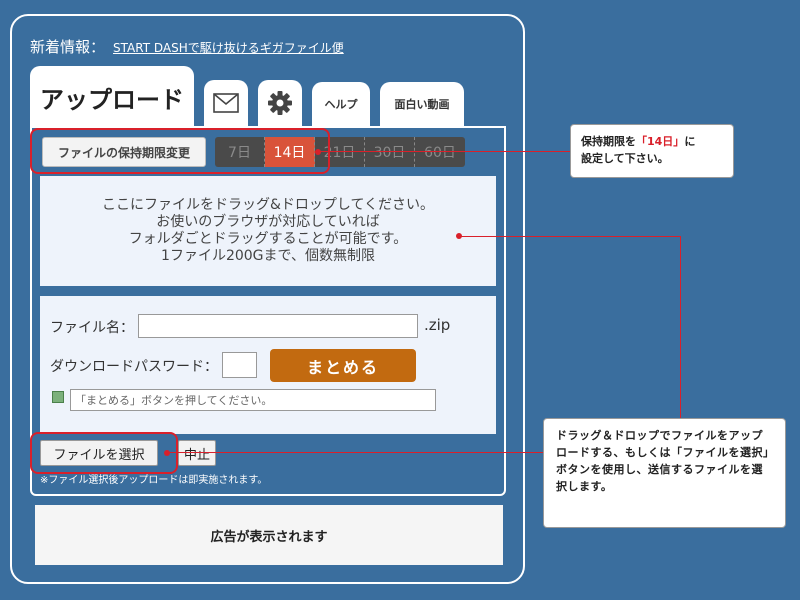 This screenshot has height=600, width=800. I want to click on drop-line-2: お使いのブラウザが対応していれば, so click(268, 222).